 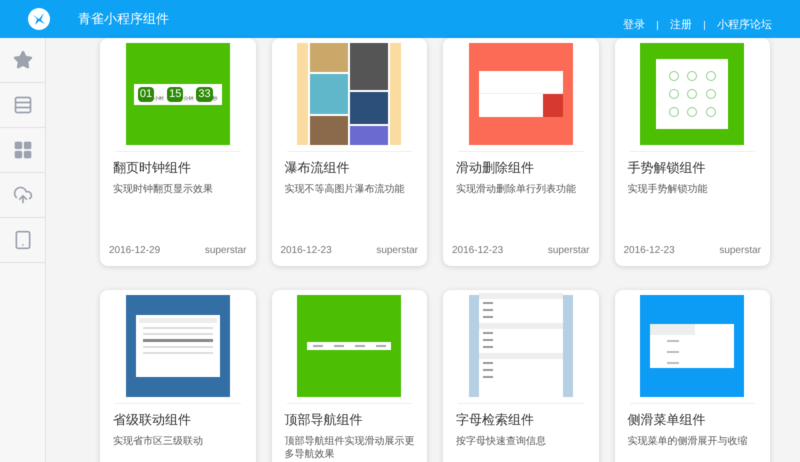 I want to click on card-description: 实现菜单的侧滑展开与收缩, so click(x=688, y=441).